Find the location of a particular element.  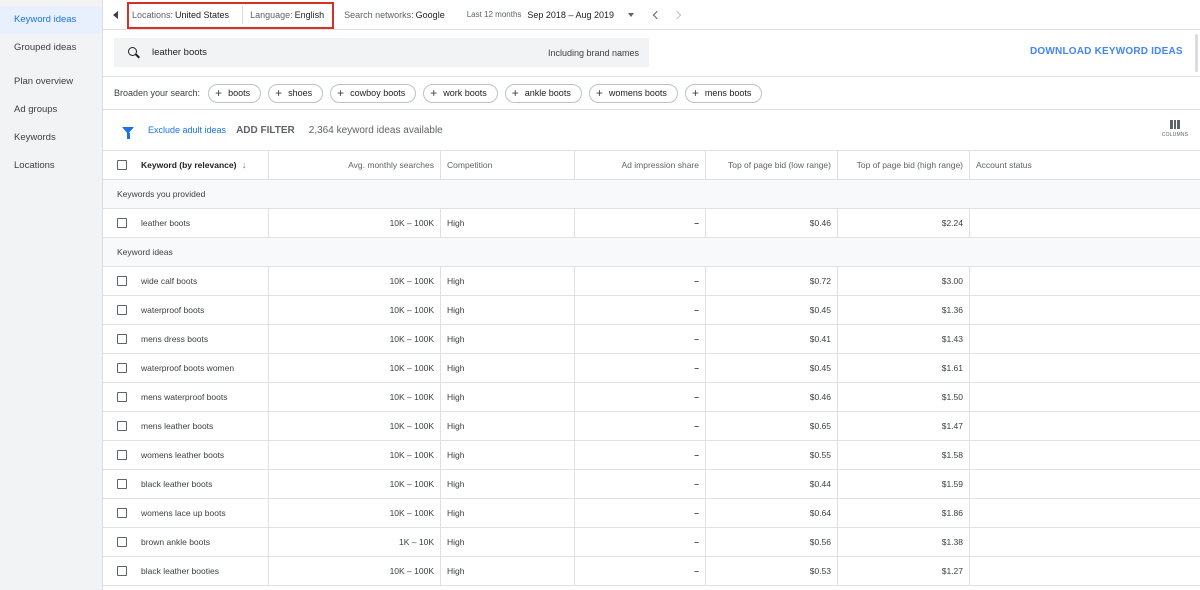

sidebar-item-keyword-ideas: Keyword ideas is located at coordinates (51, 20).